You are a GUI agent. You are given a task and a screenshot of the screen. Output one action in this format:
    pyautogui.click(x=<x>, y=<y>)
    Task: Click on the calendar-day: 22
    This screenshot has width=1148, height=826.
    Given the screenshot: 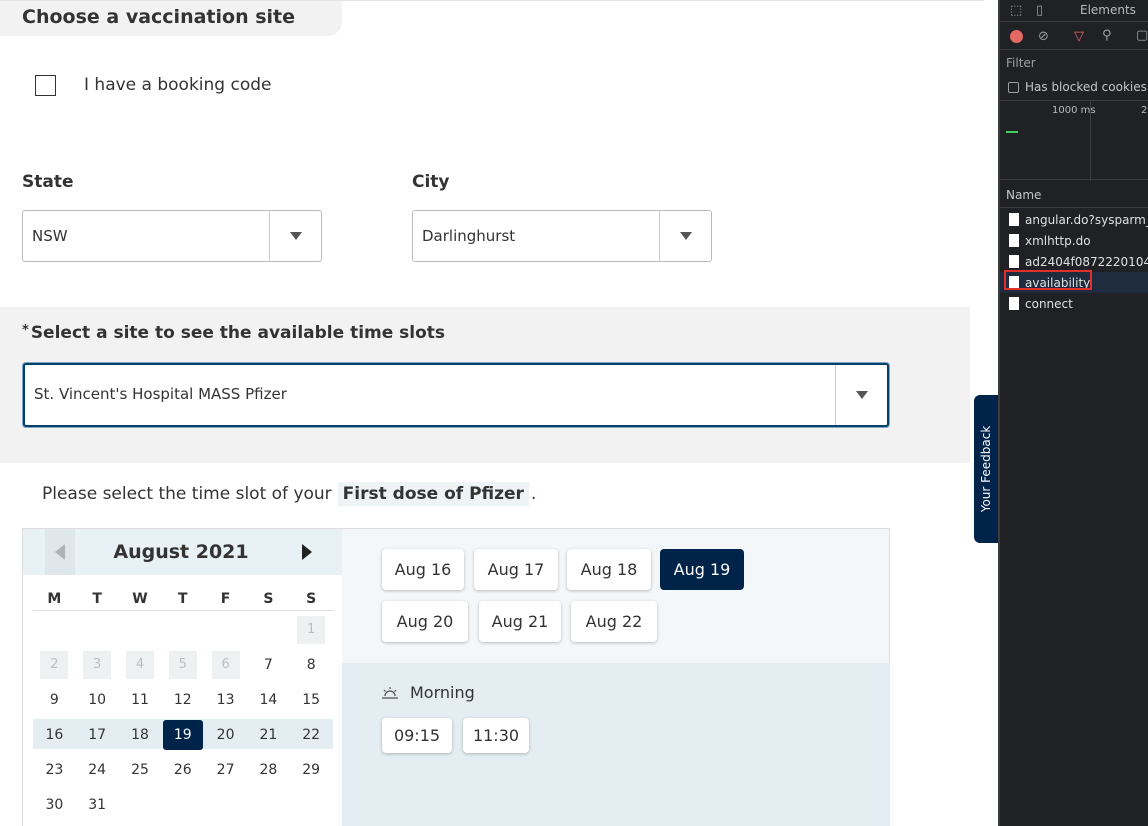 What is the action you would take?
    pyautogui.click(x=311, y=735)
    